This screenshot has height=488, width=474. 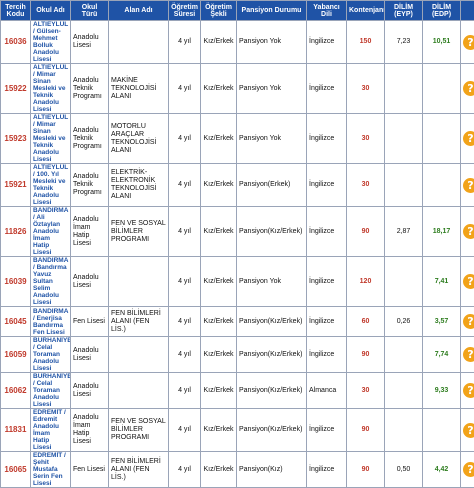 What do you see at coordinates (366, 185) in the screenshot?
I see `quota: 30` at bounding box center [366, 185].